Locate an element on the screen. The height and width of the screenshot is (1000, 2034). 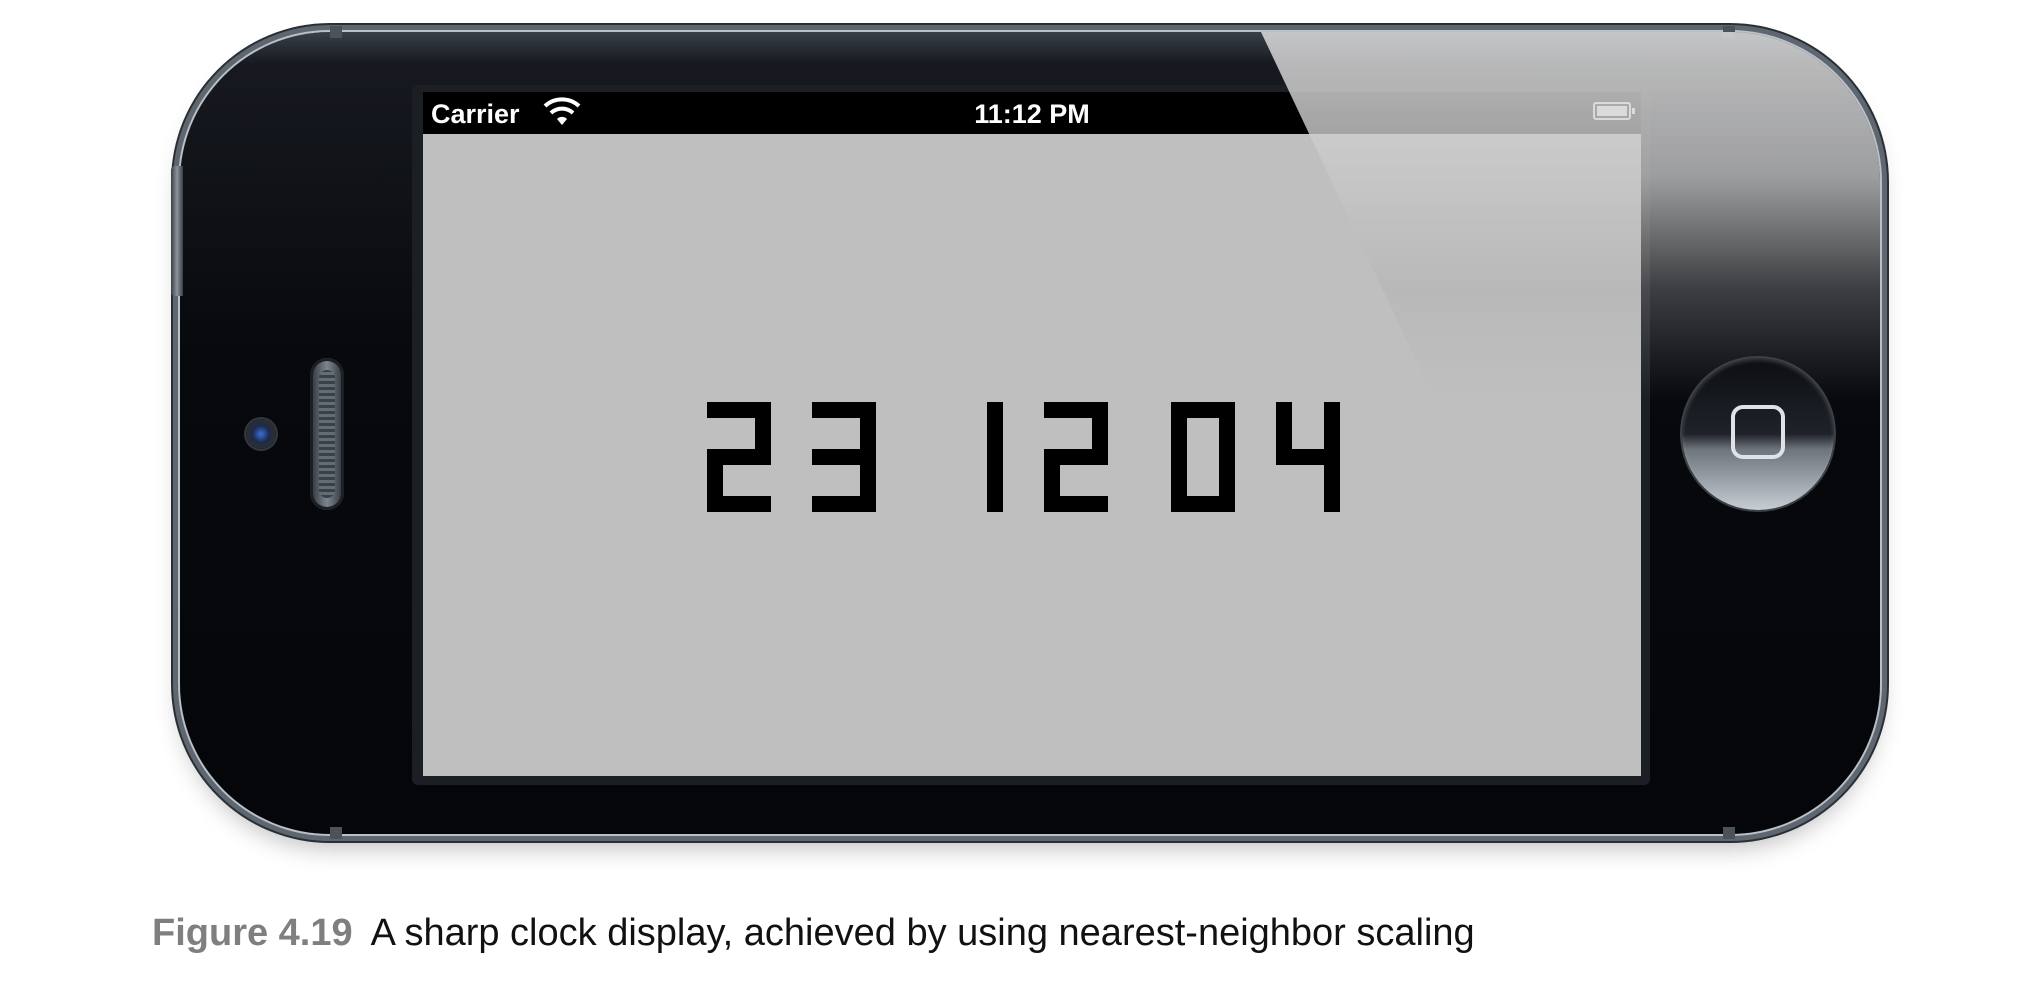
figure-label: Figure 4.19 is located at coordinates (252, 933).